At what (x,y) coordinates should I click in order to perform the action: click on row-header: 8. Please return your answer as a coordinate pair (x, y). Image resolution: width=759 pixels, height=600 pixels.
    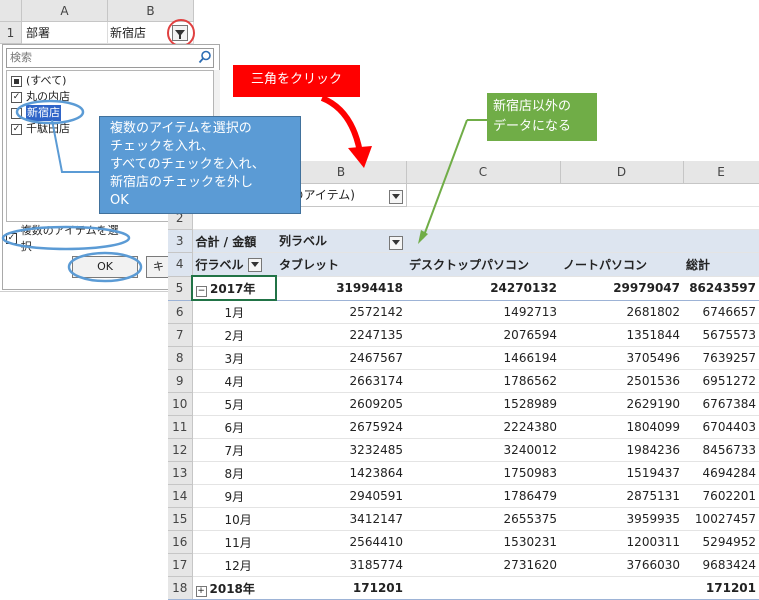
    Looking at the image, I should click on (180, 358).